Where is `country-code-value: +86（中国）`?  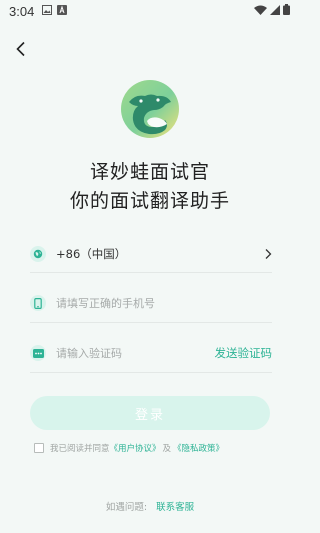
country-code-value: +86（中国） is located at coordinates (91, 254).